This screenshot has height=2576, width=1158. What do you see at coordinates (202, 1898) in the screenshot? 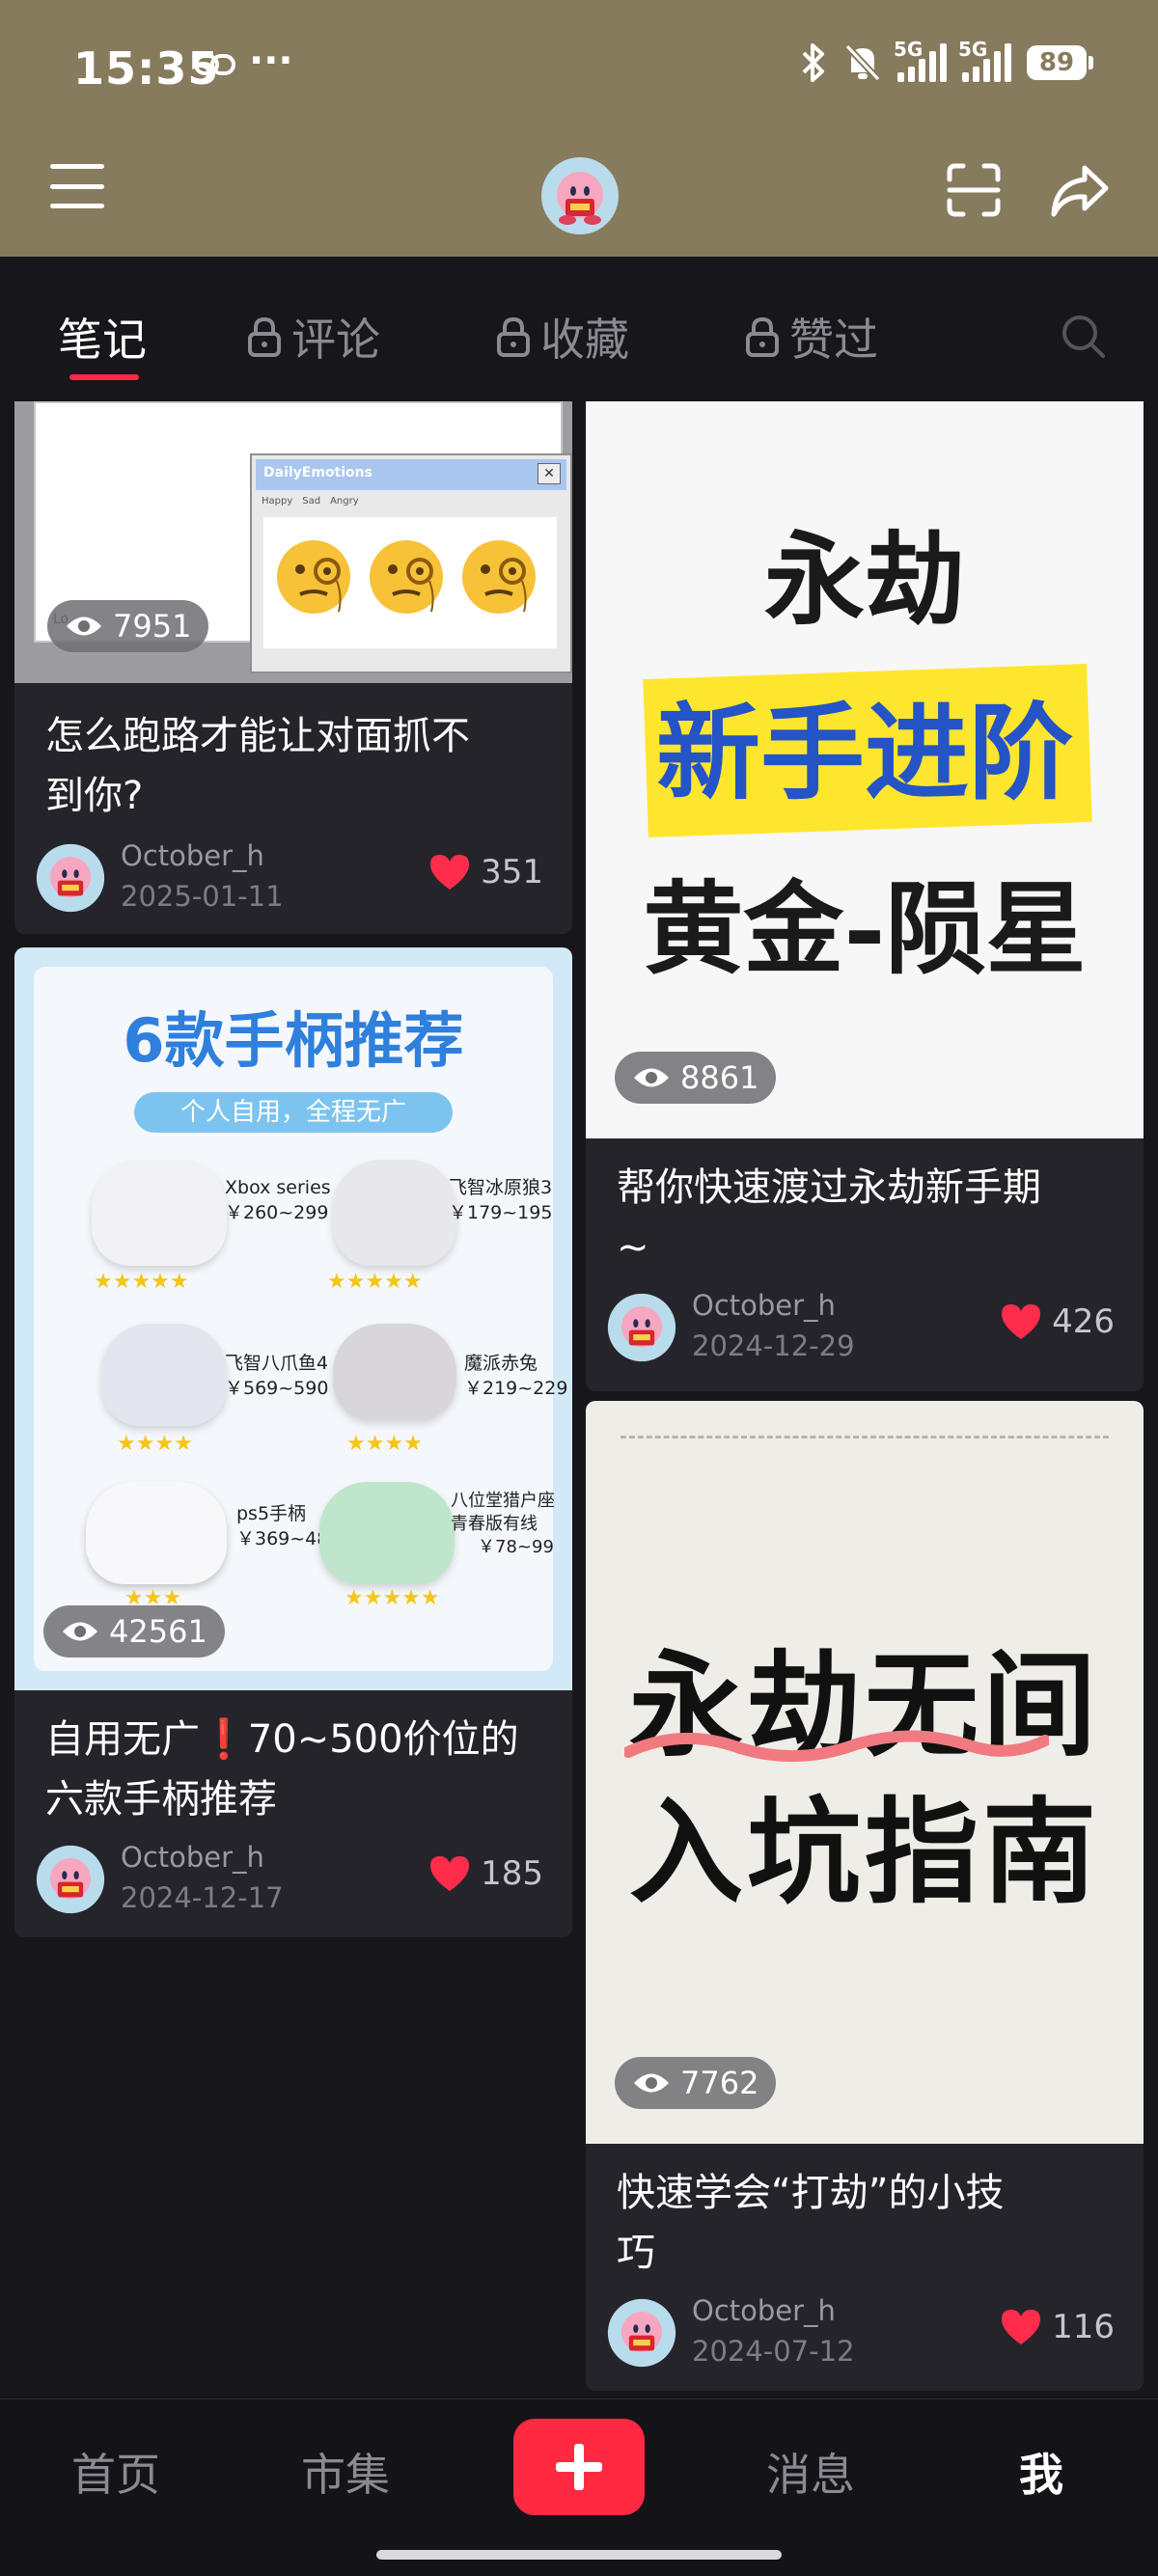
I see `post-date: 2024-12-17` at bounding box center [202, 1898].